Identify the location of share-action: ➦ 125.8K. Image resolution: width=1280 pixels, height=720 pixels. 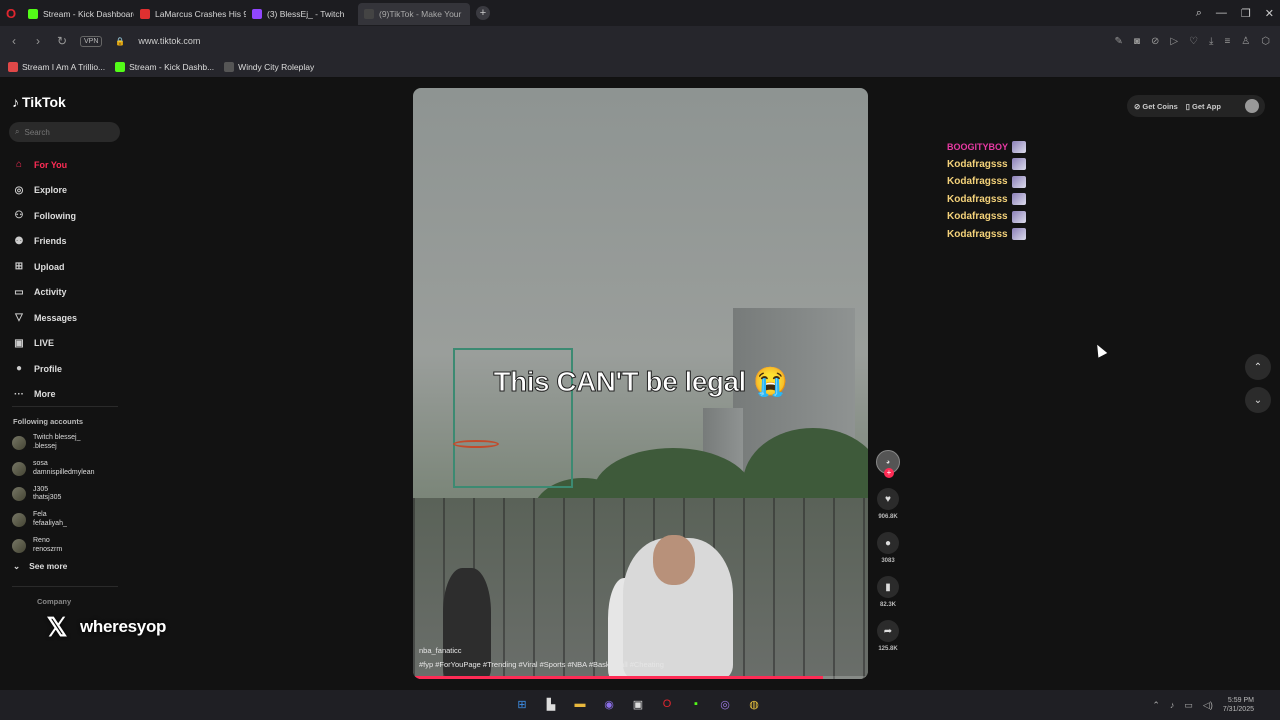
(888, 636).